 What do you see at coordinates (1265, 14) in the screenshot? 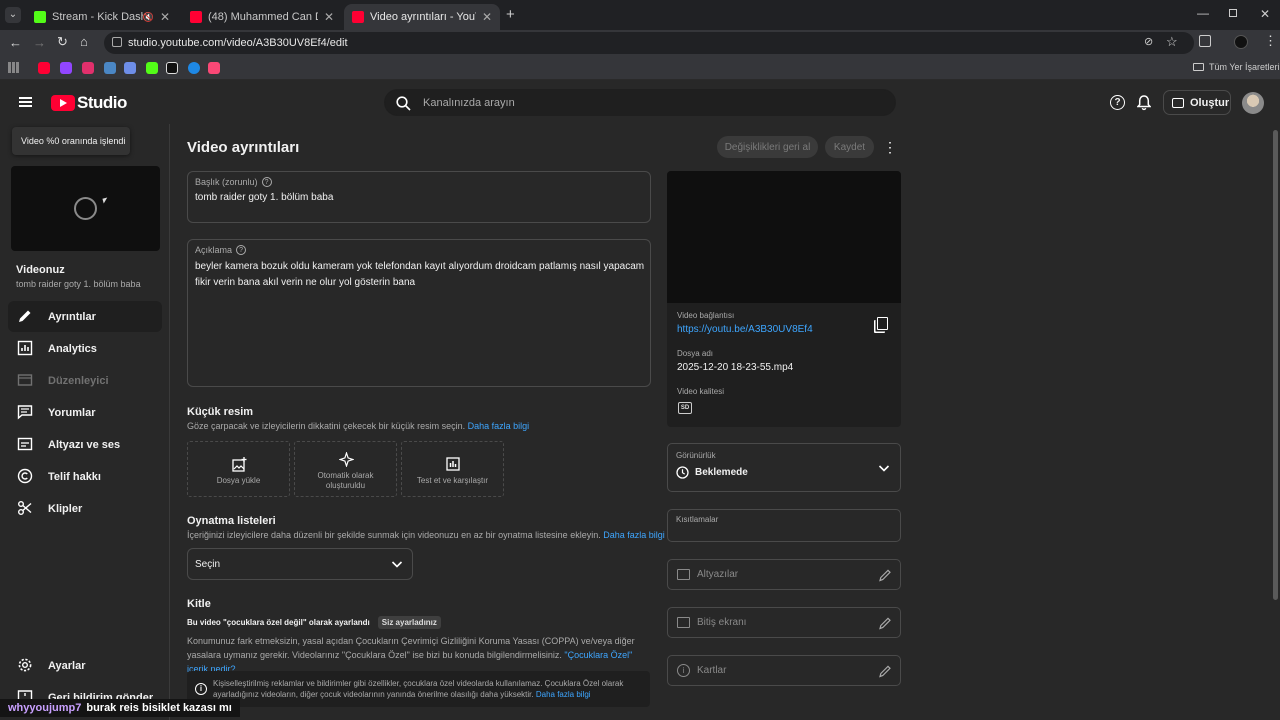
I see `window-close-icon: ✕` at bounding box center [1265, 14].